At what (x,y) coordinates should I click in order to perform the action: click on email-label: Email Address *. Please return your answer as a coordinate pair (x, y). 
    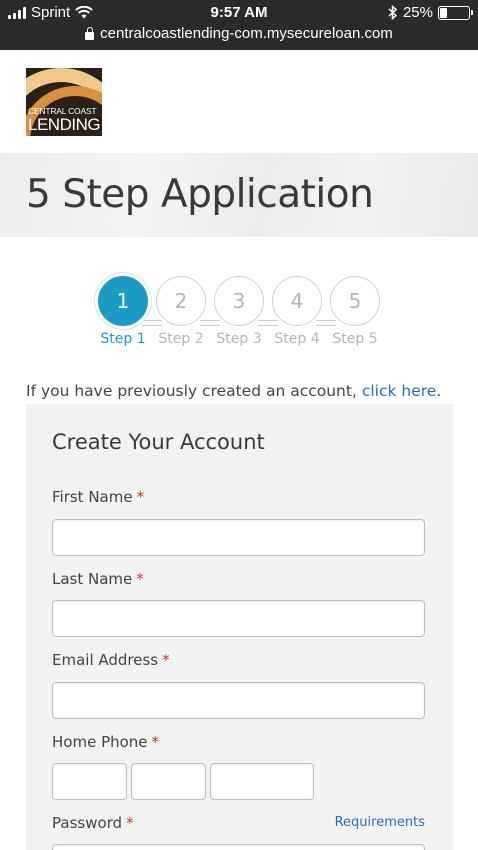
    Looking at the image, I should click on (111, 660).